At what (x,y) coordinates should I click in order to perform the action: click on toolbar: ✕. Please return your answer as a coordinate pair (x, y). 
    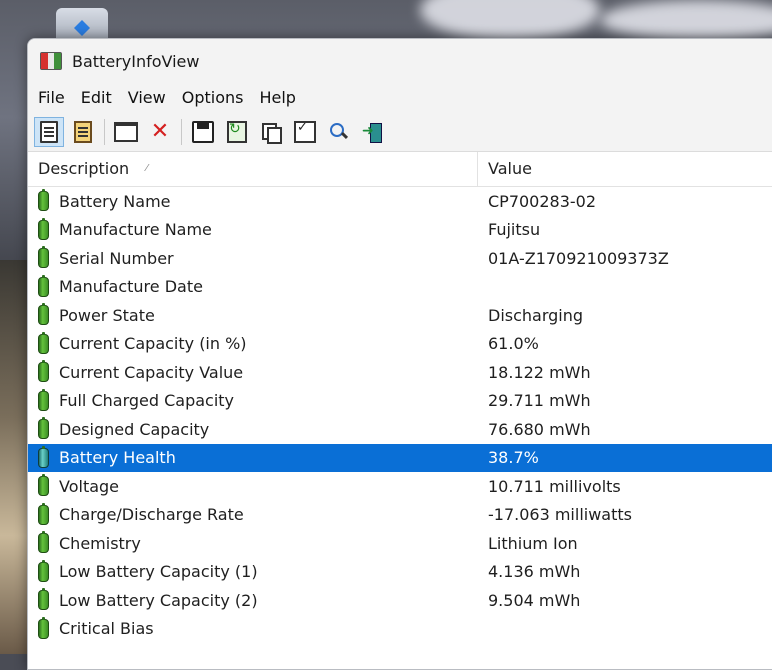
    Looking at the image, I should click on (400, 132).